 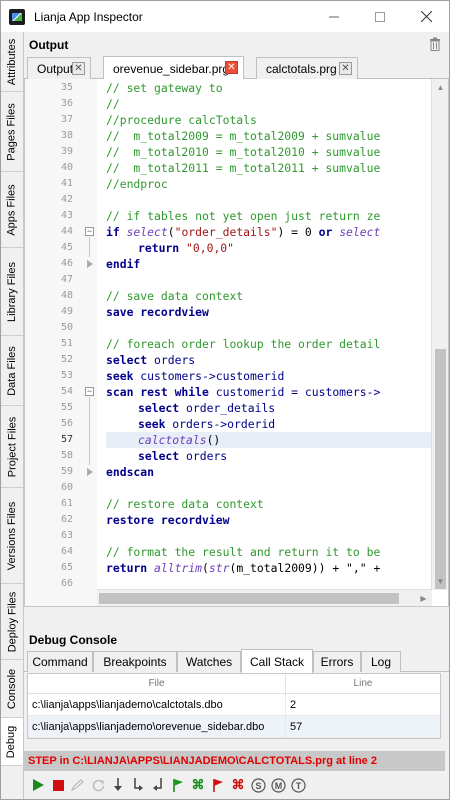 What do you see at coordinates (12, 62) in the screenshot?
I see `vtab-attributes: Attributes` at bounding box center [12, 62].